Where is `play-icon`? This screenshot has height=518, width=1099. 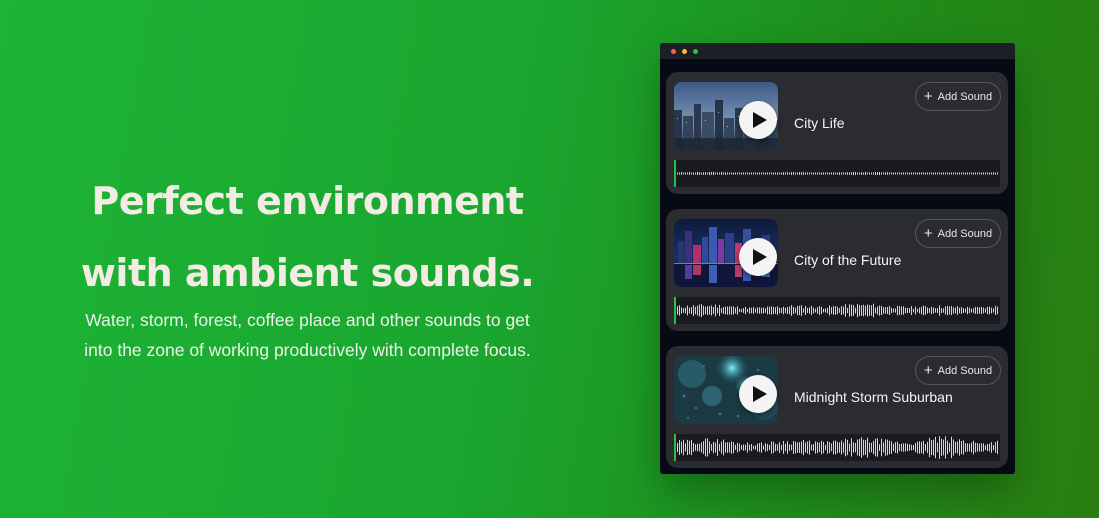
play-icon is located at coordinates (759, 394).